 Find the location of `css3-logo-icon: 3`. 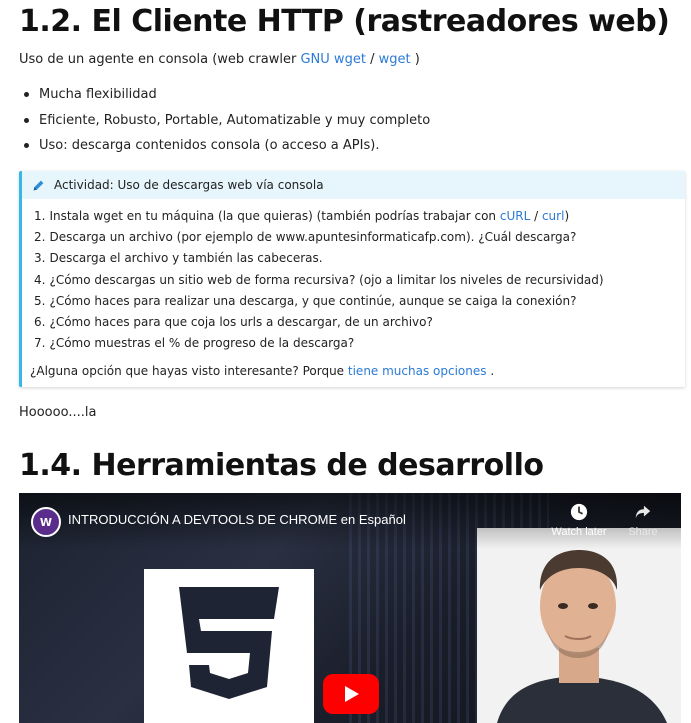

css3-logo-icon: 3 is located at coordinates (229, 646).